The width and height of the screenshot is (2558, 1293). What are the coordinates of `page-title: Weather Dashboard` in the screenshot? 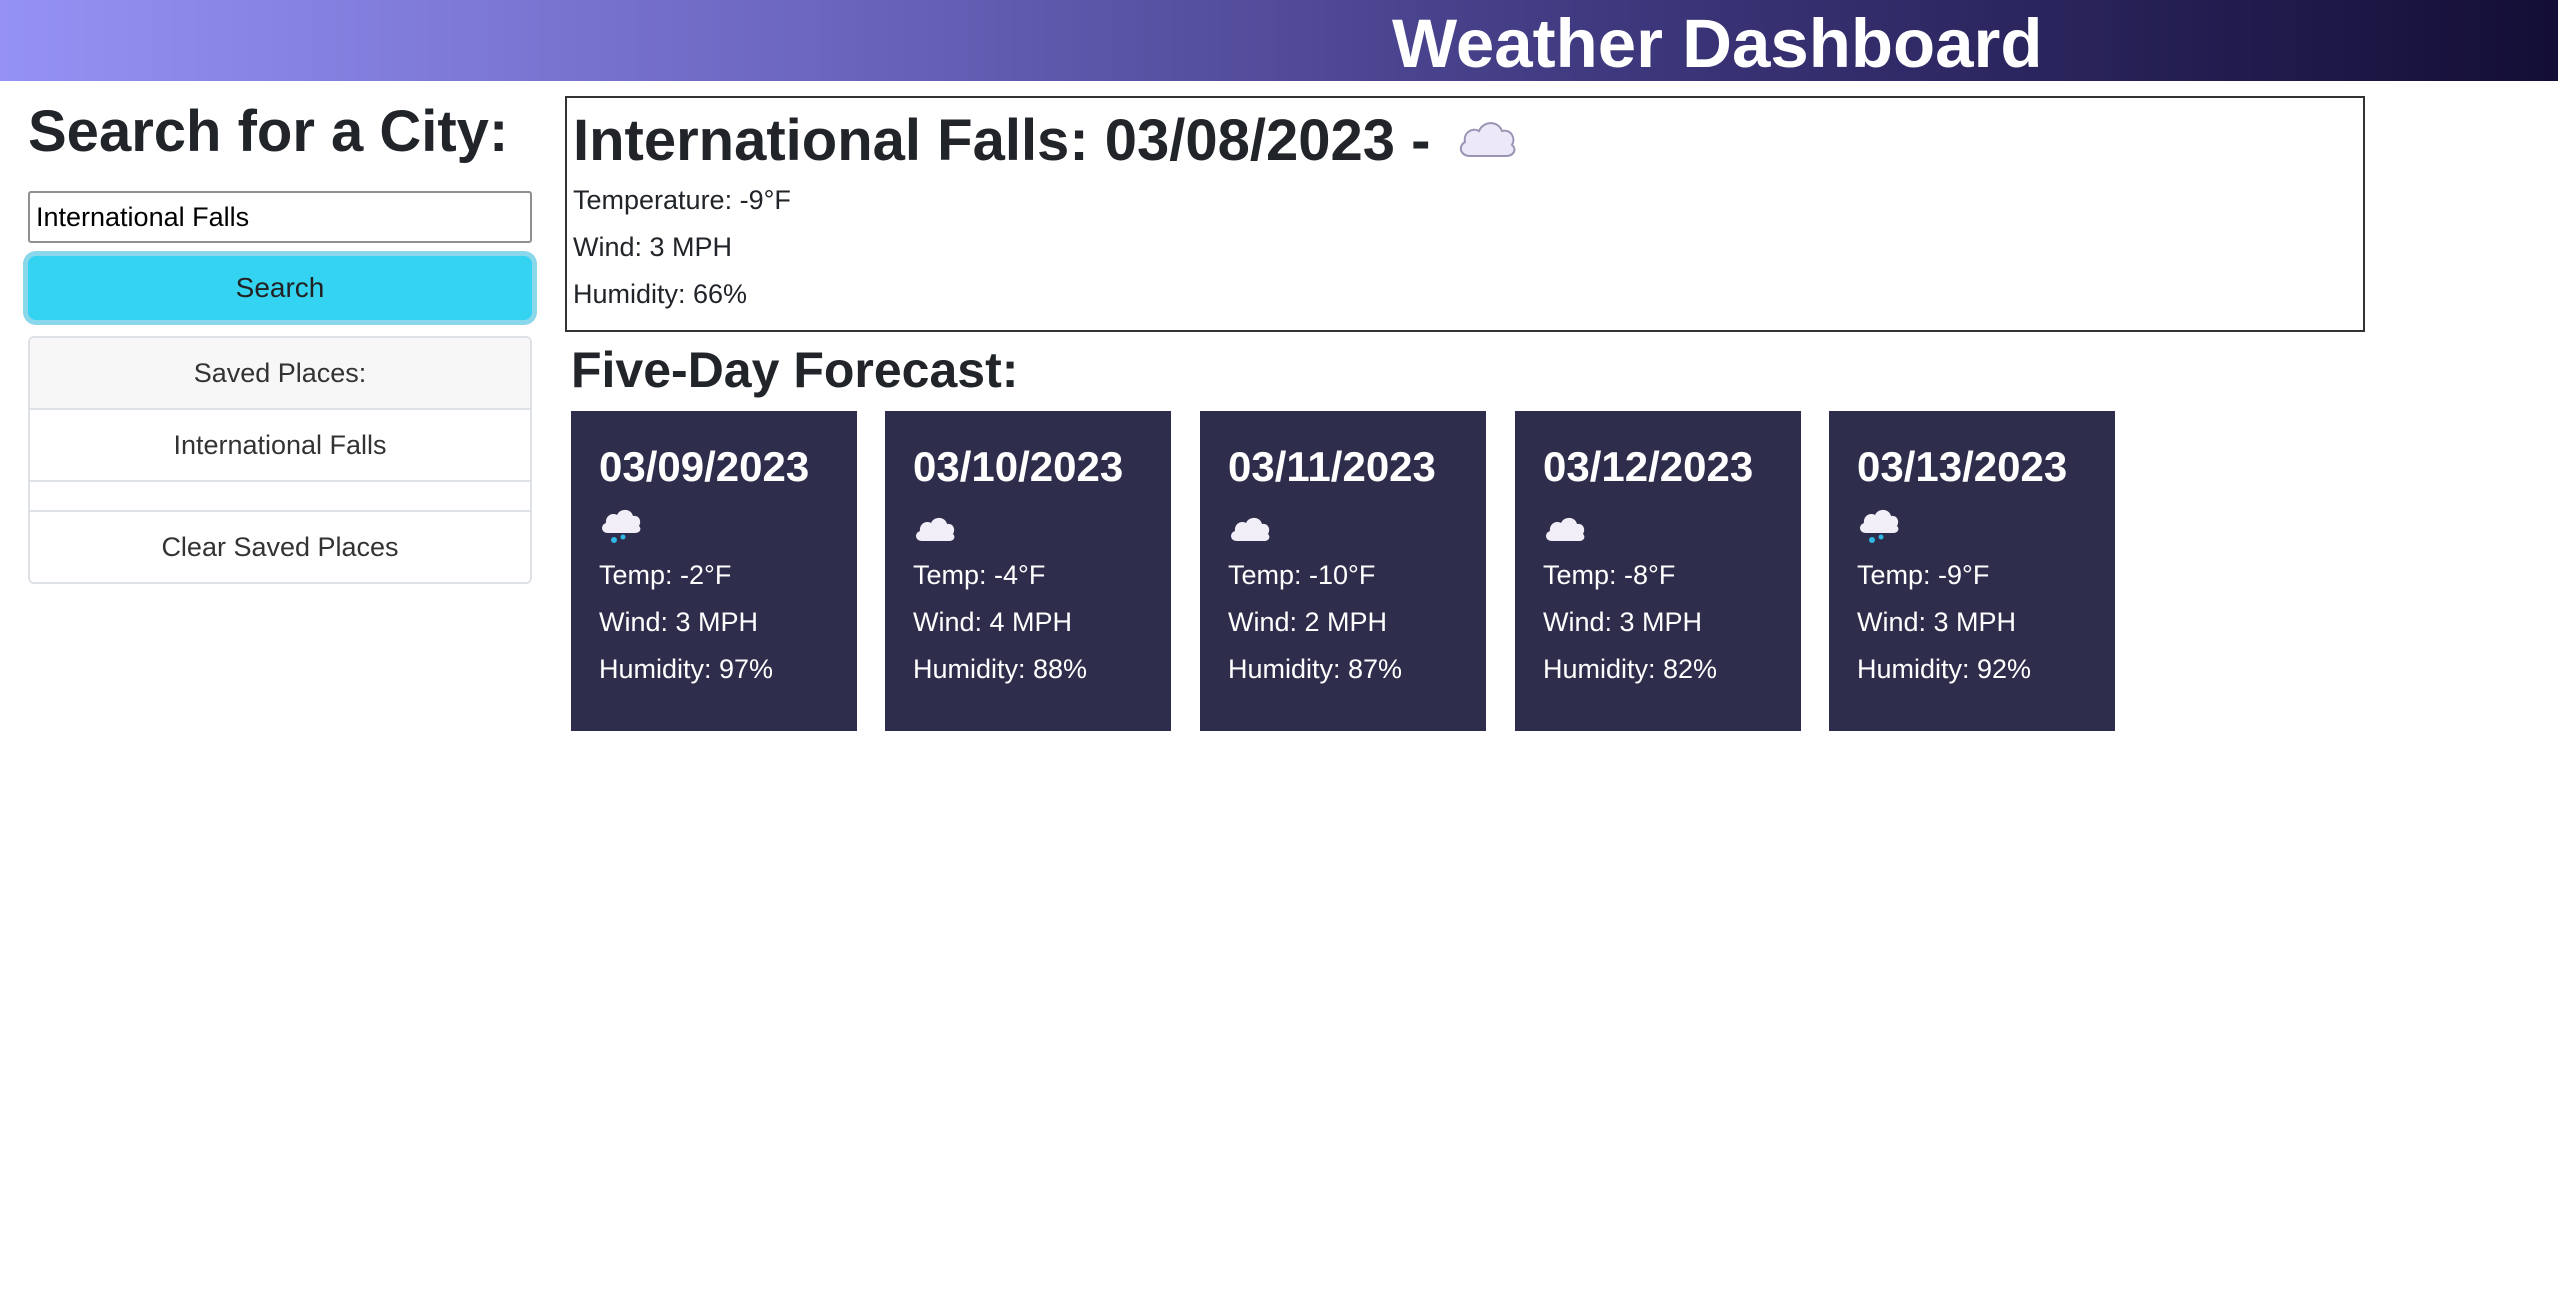 It's located at (1717, 43).